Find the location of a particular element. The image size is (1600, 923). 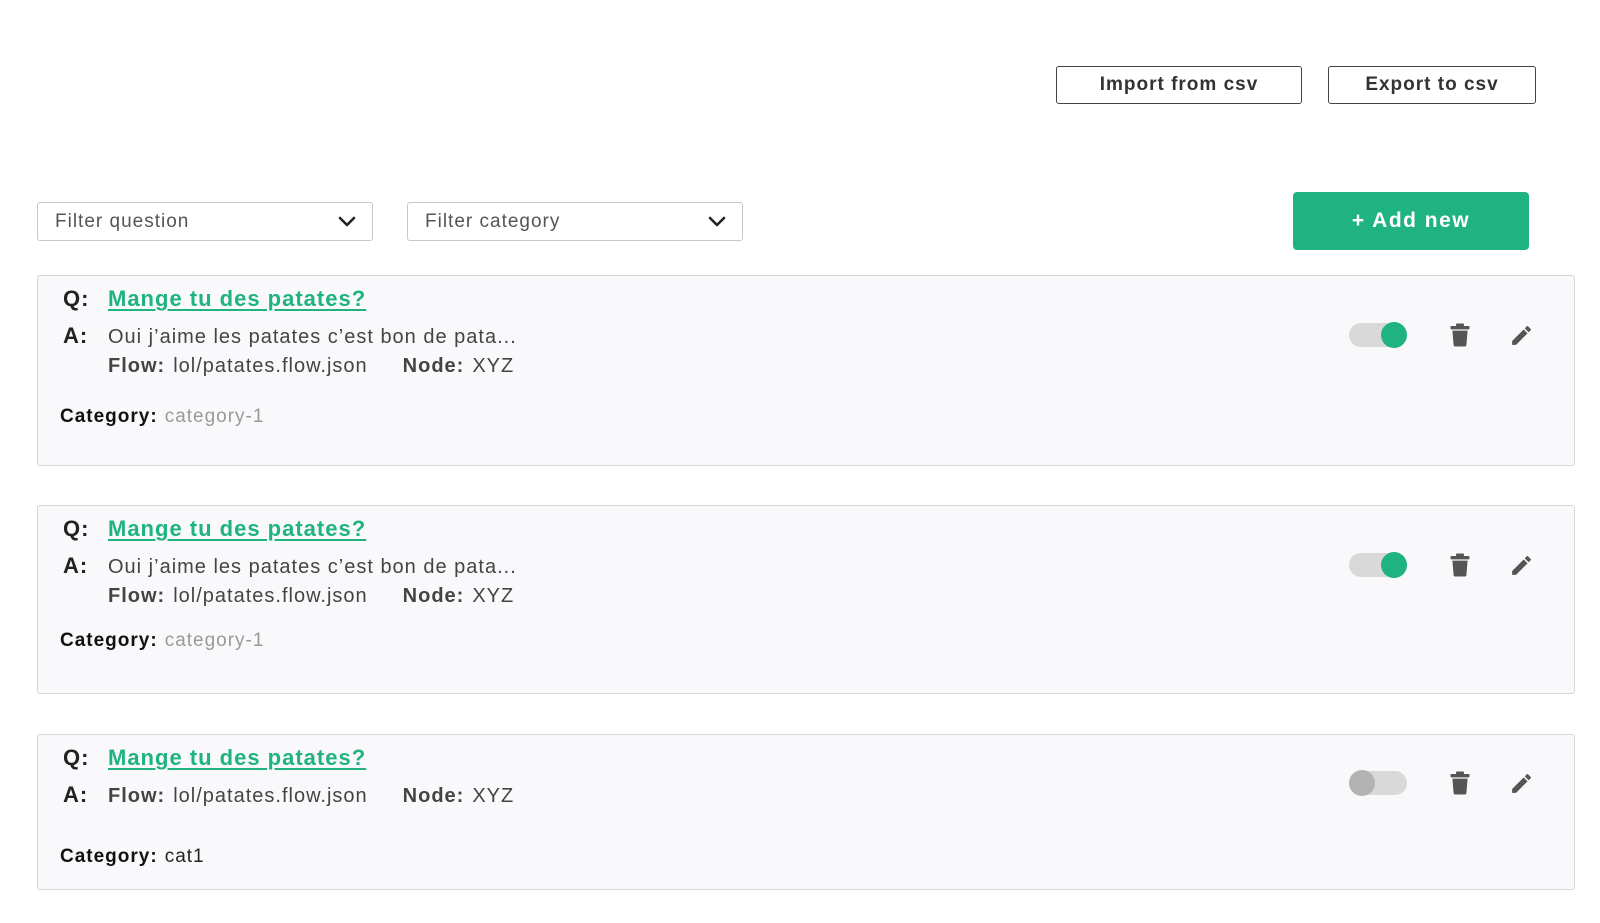

add-new-button: + Add new is located at coordinates (1411, 221).